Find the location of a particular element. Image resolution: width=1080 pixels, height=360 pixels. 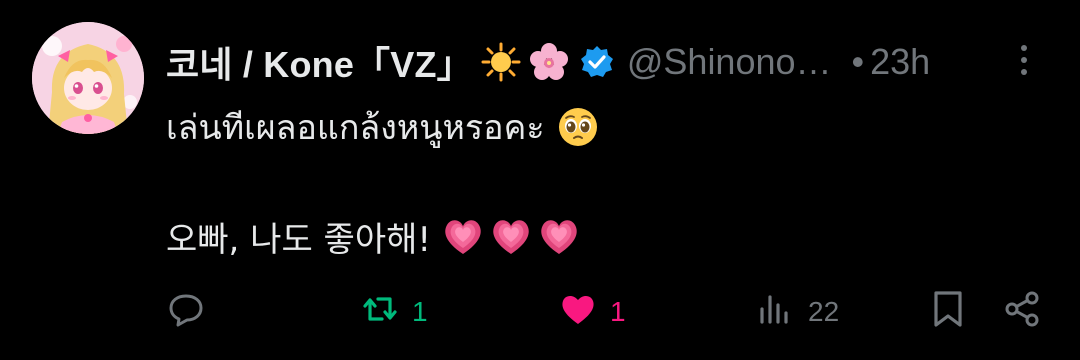

share-icon is located at coordinates (1022, 312).